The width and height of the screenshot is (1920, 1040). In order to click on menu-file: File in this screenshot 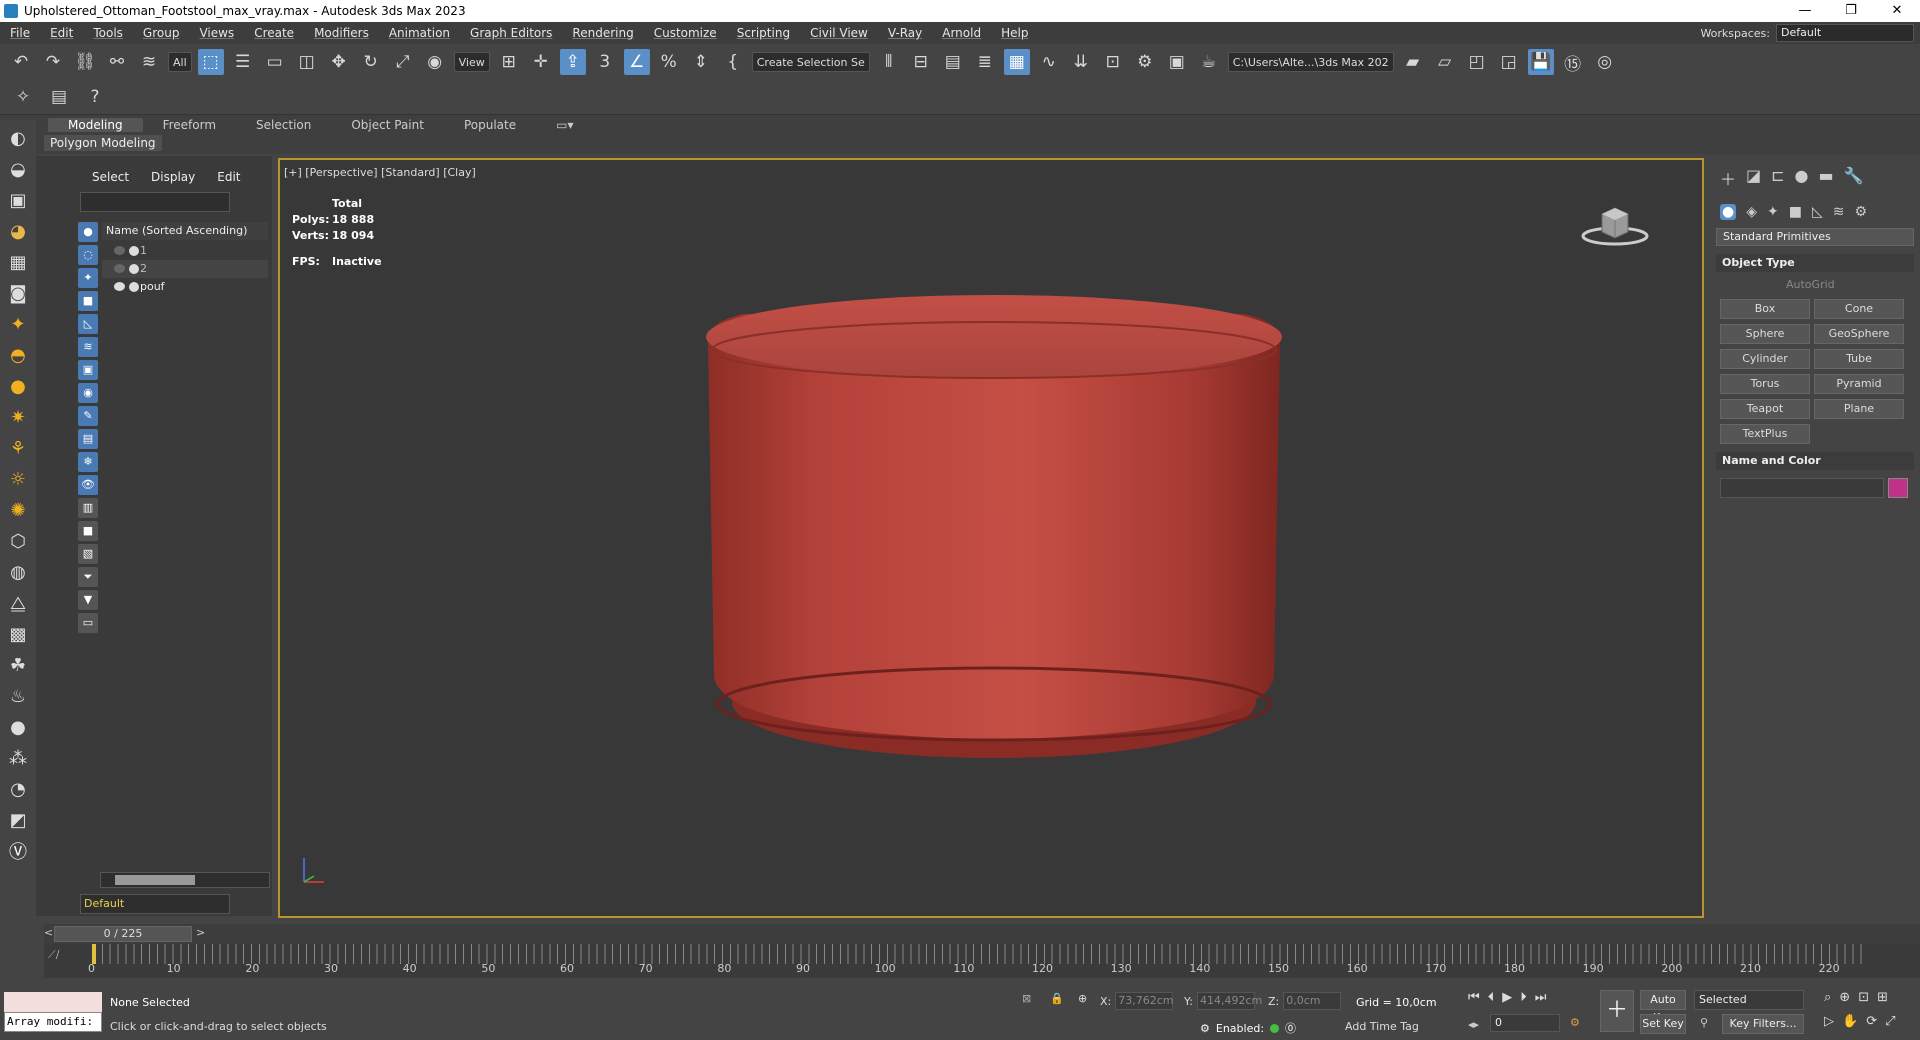, I will do `click(20, 33)`.